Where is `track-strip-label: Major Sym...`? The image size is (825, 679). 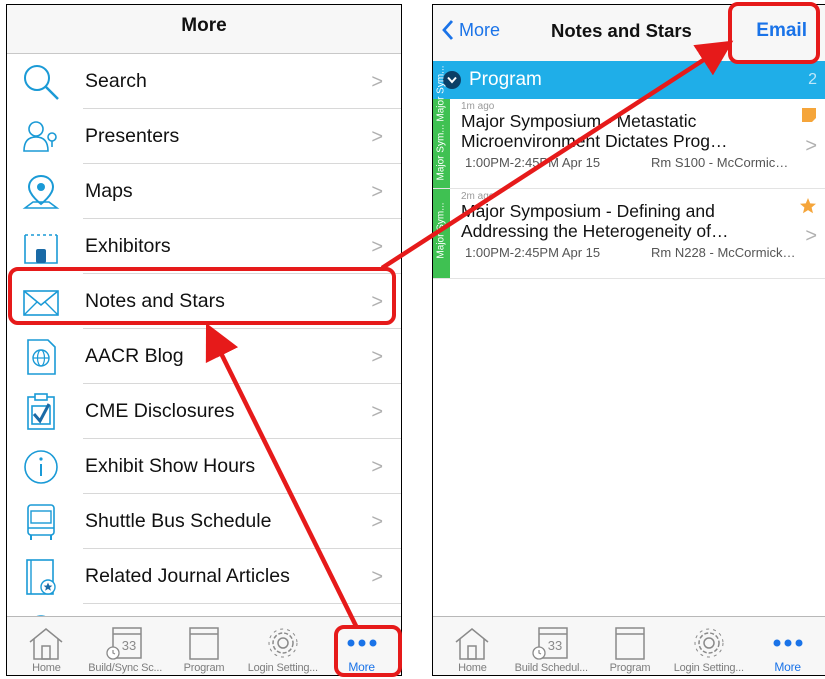
track-strip-label: Major Sym... is located at coordinates (441, 230).